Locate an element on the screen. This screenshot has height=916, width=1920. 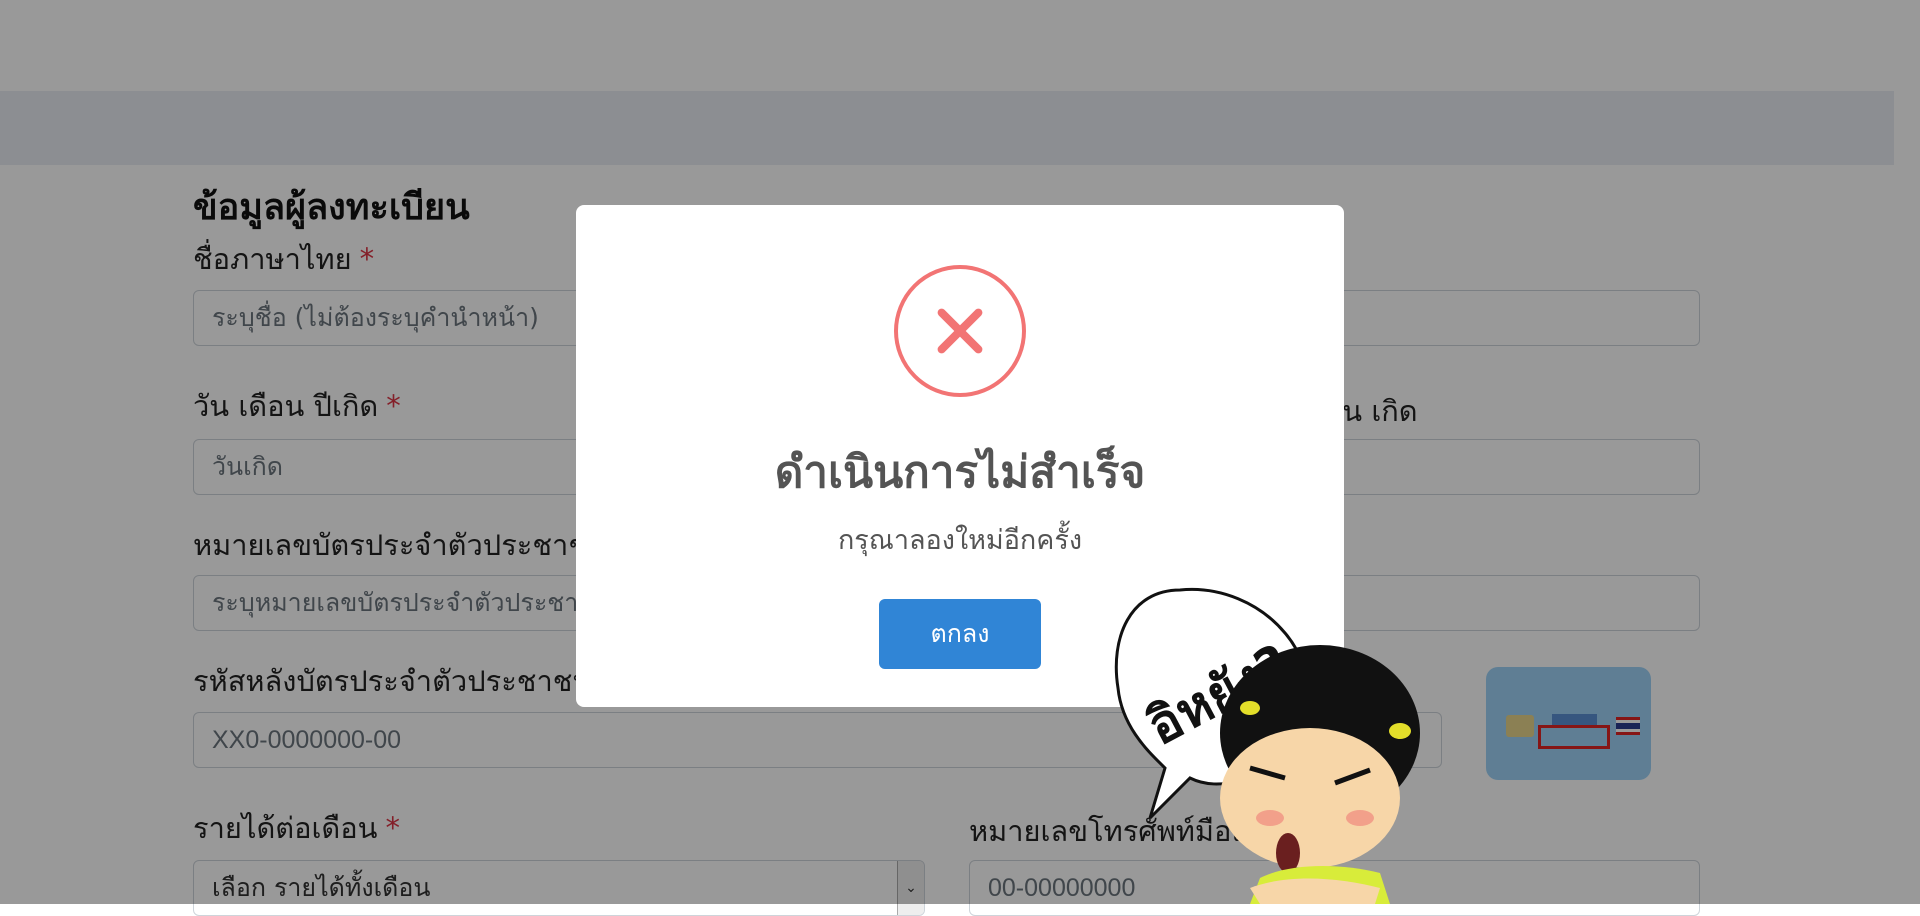
hair-clip-right is located at coordinates (1400, 731).